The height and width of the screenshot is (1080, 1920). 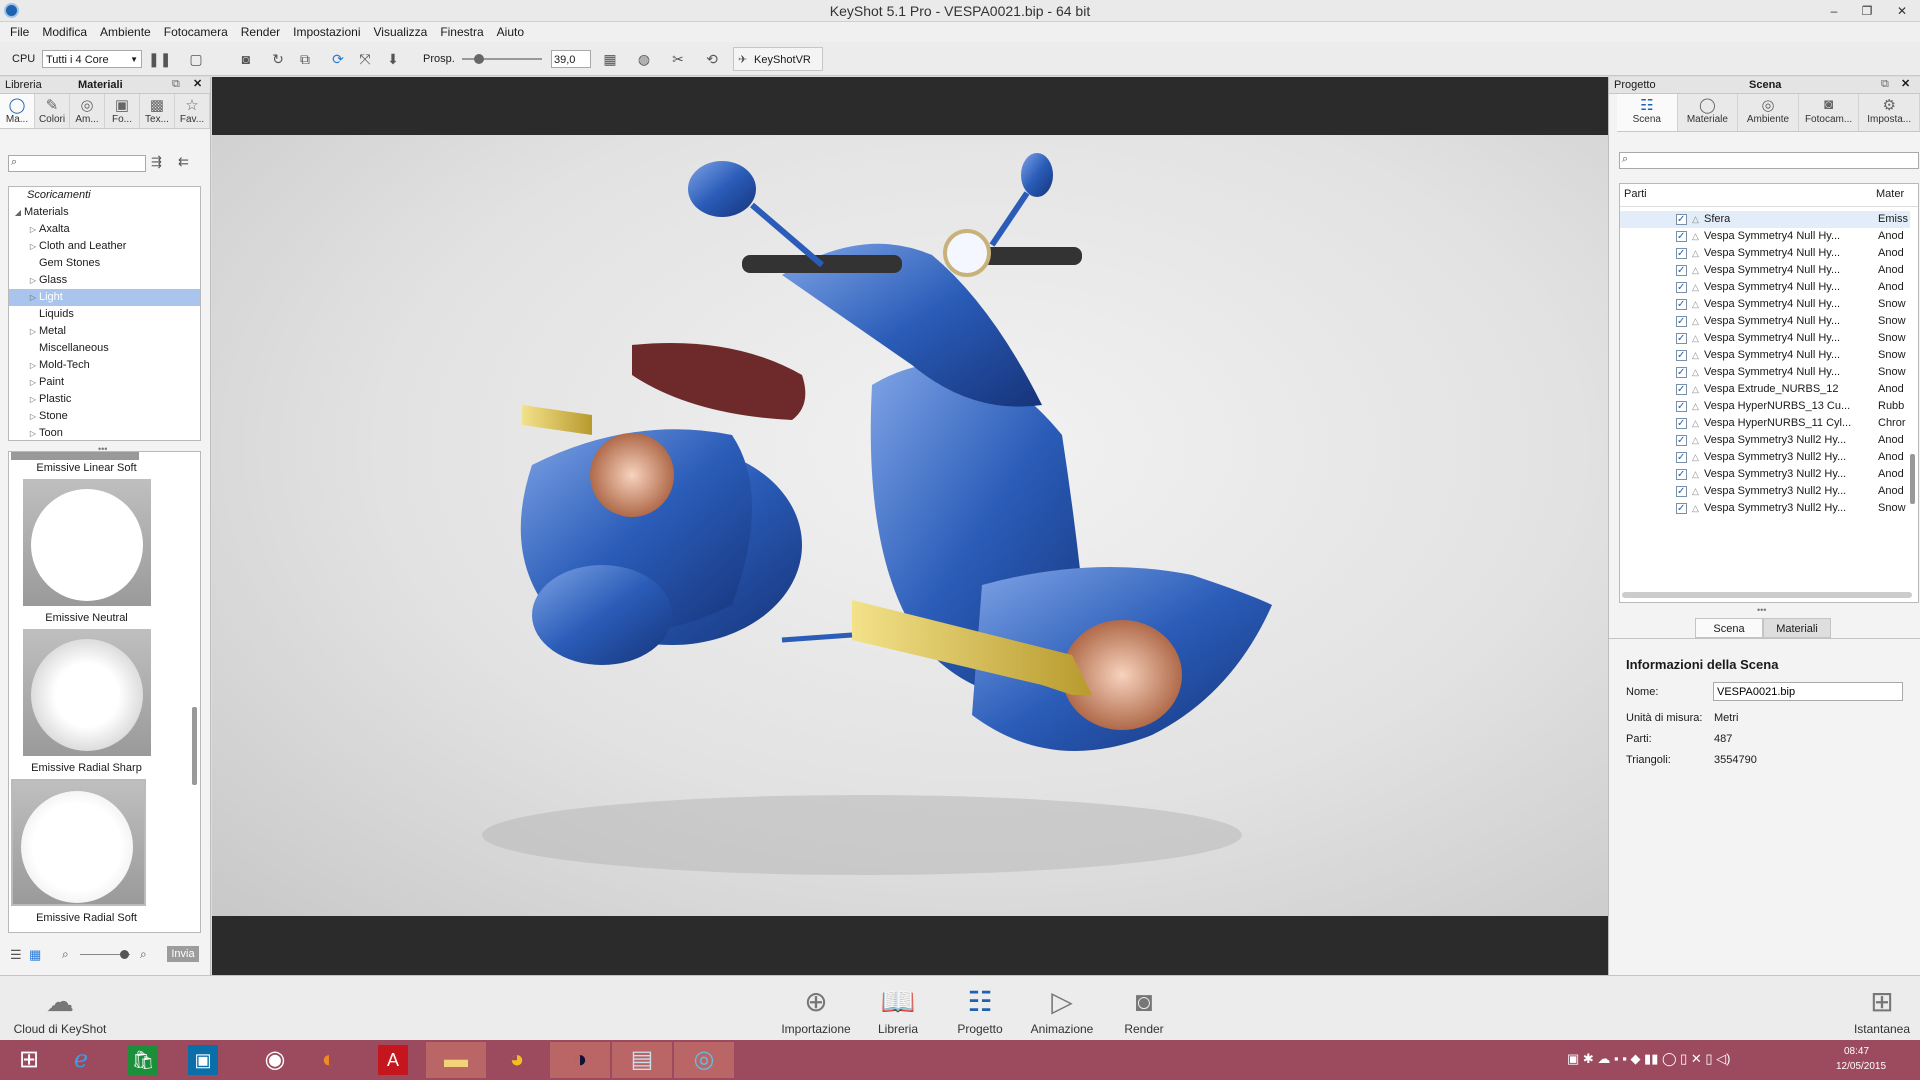 What do you see at coordinates (156, 162) in the screenshot?
I see `folder-add-icon: ⇶` at bounding box center [156, 162].